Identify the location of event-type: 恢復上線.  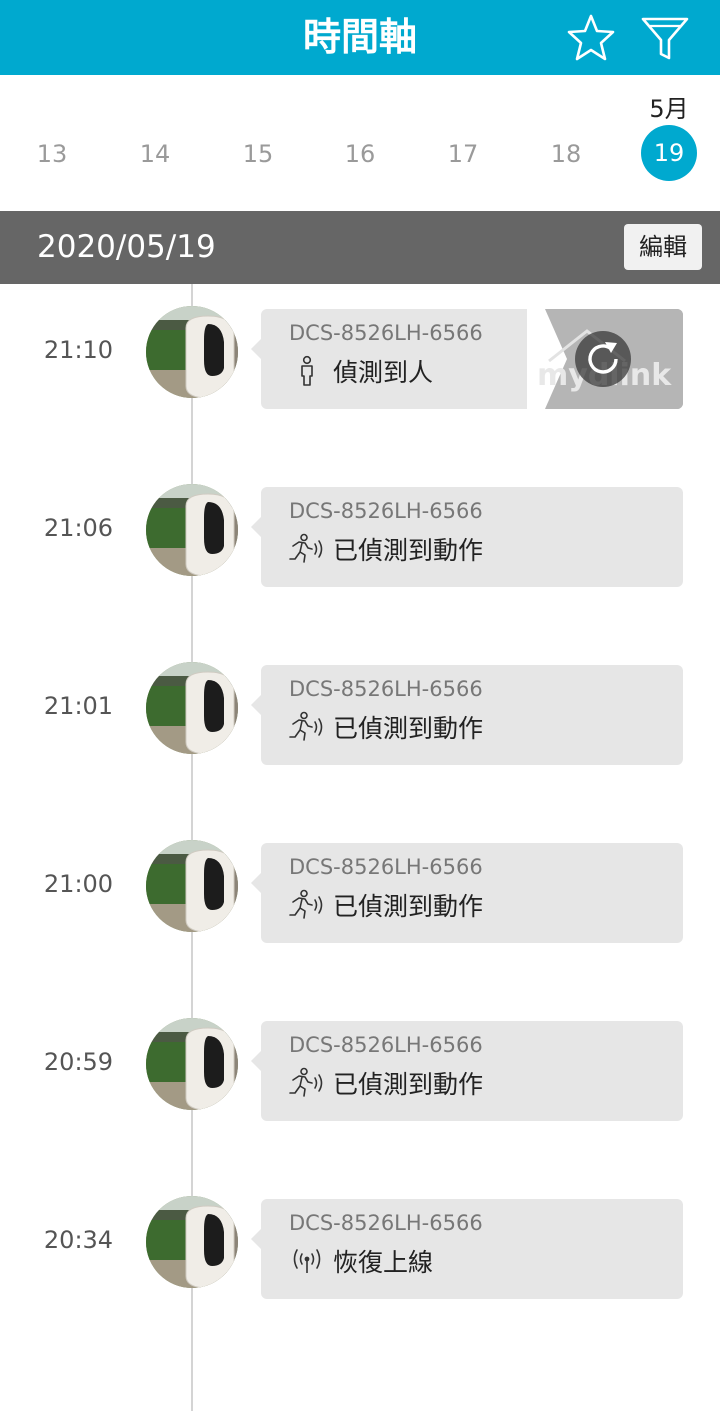
(361, 1261).